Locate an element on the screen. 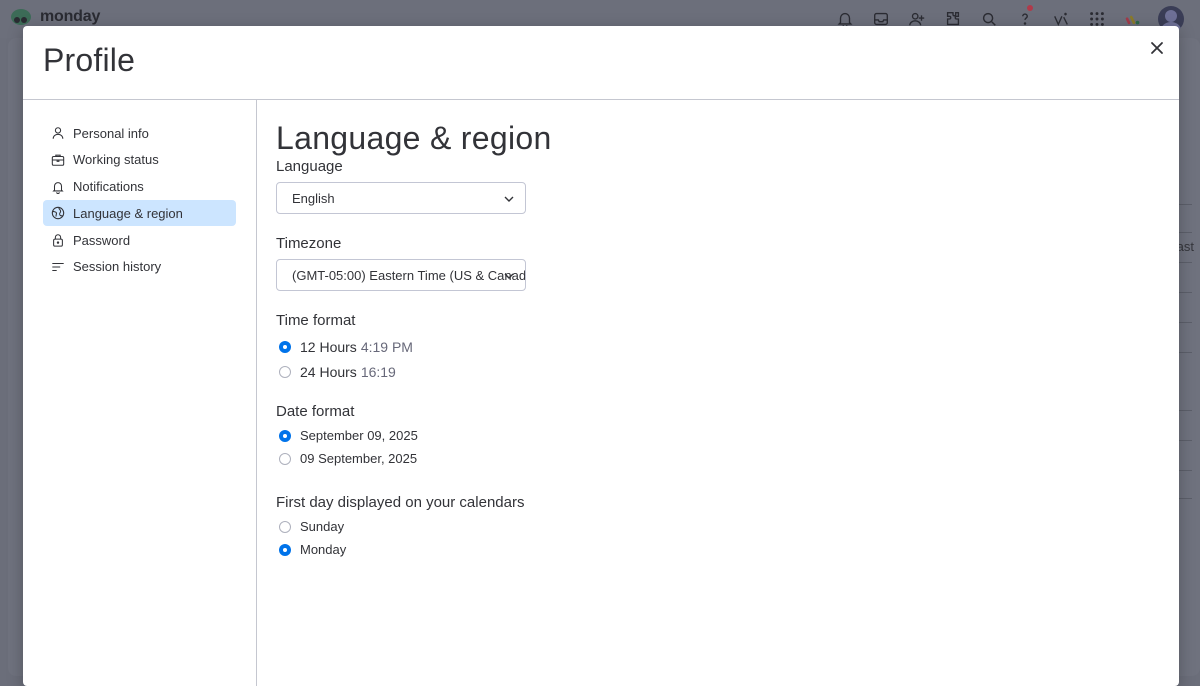 Image resolution: width=1200 pixels, height=686 pixels. option-label: 24 Hours is located at coordinates (328, 371).